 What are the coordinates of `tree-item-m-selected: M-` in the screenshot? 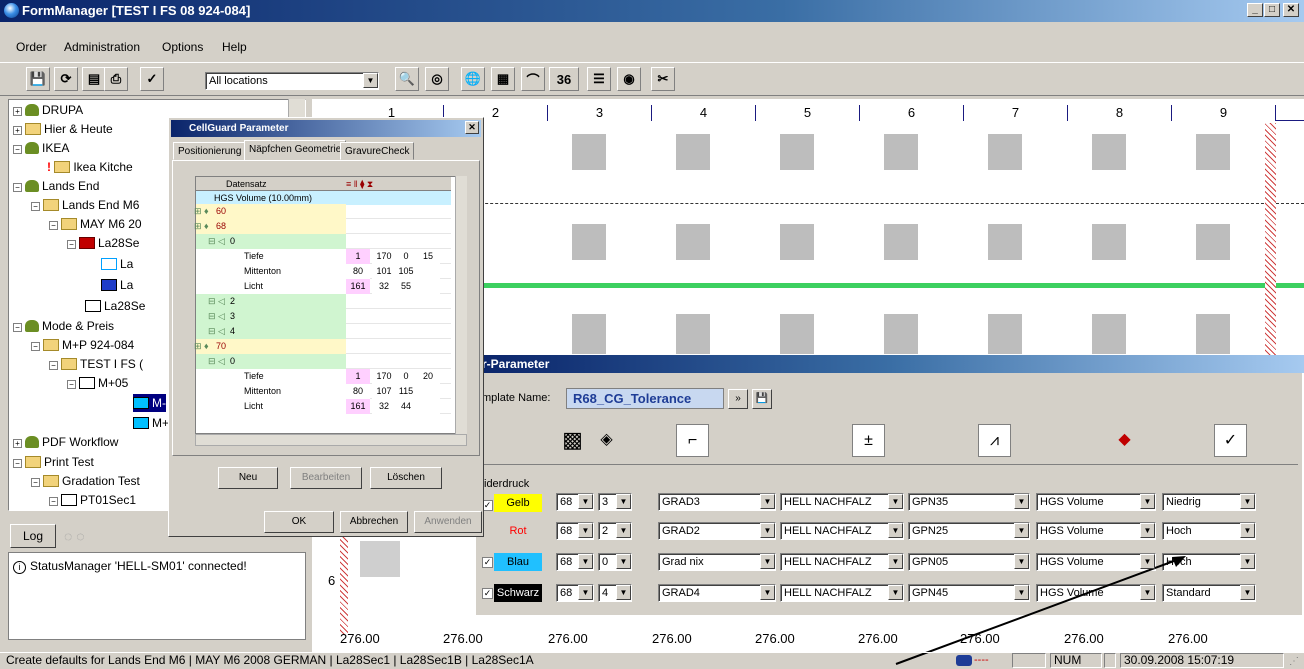 It's located at (149, 403).